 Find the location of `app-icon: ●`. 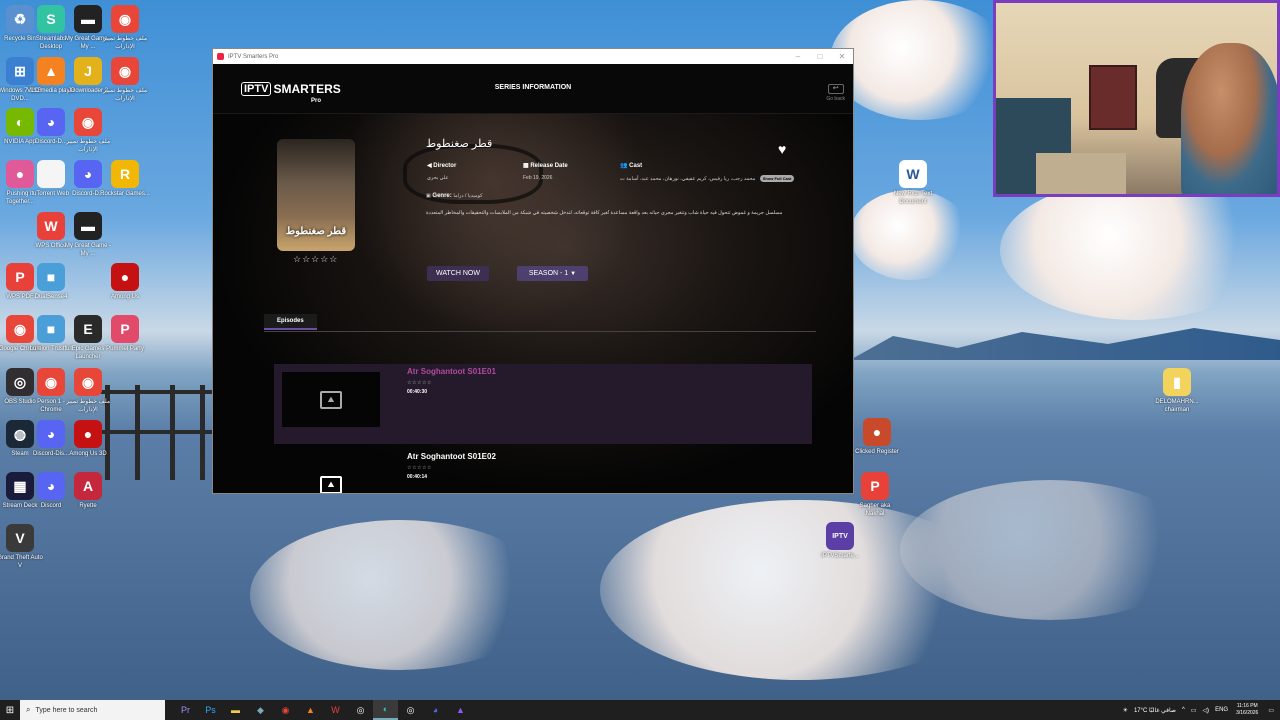

app-icon: ● is located at coordinates (877, 432).